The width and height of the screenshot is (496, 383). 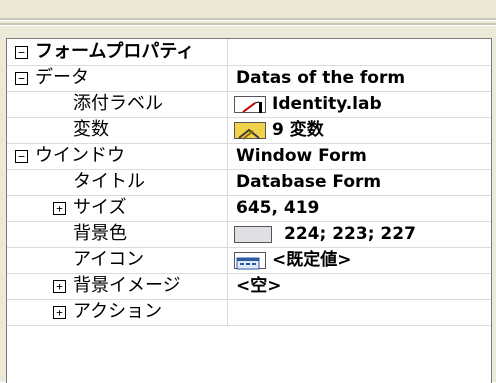 I want to click on label-icon, so click(x=250, y=104).